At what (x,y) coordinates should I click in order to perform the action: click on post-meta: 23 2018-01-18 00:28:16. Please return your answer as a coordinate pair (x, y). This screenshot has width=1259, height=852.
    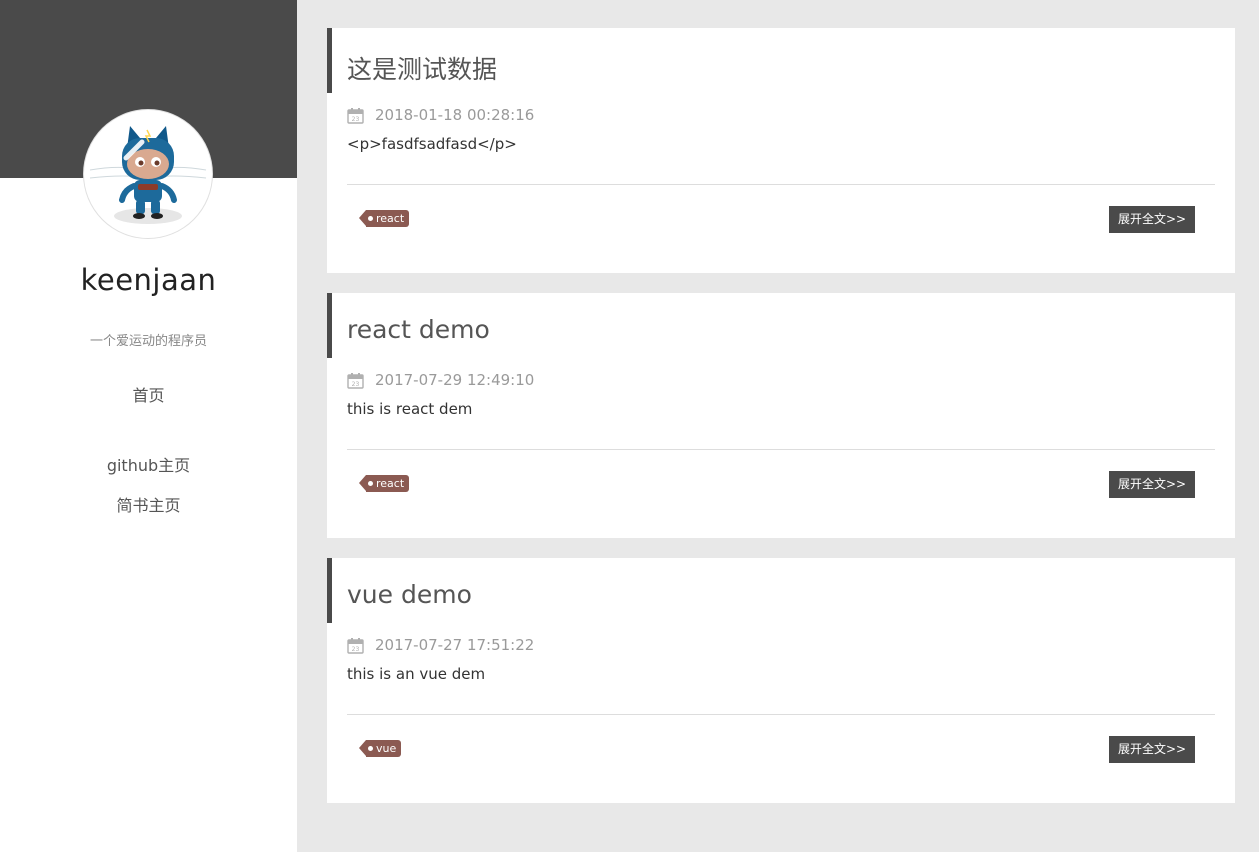
    Looking at the image, I should click on (440, 115).